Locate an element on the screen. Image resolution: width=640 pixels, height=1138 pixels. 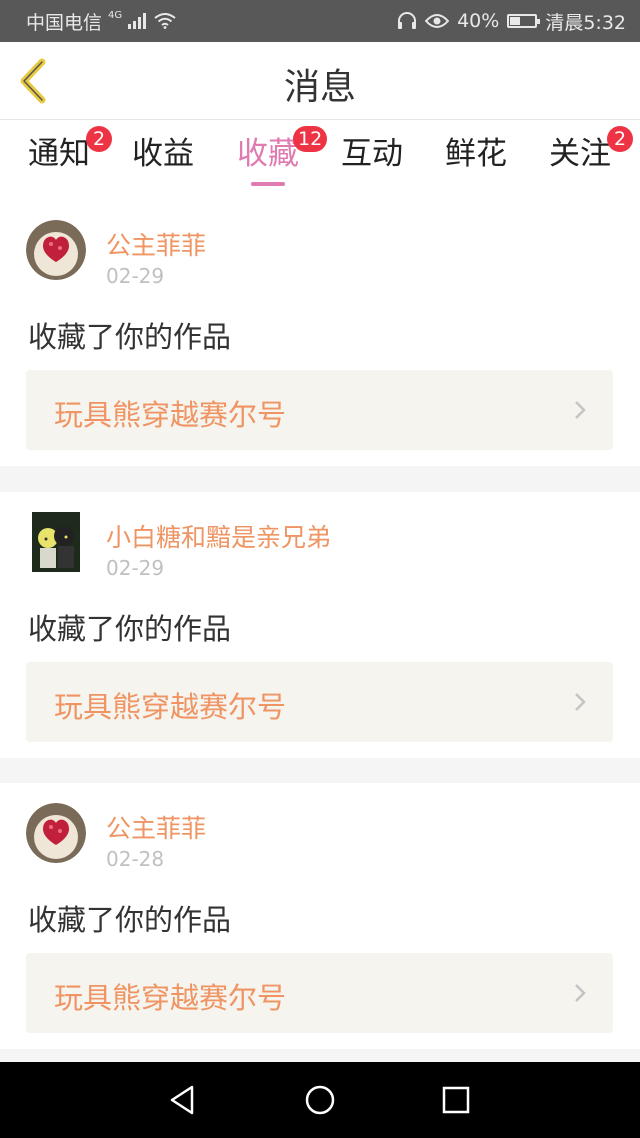
tab-income: 收益 is located at coordinates (163, 164).